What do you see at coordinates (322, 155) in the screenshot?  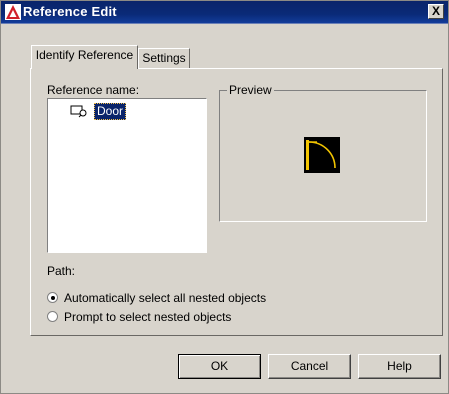 I see `door-preview-icon` at bounding box center [322, 155].